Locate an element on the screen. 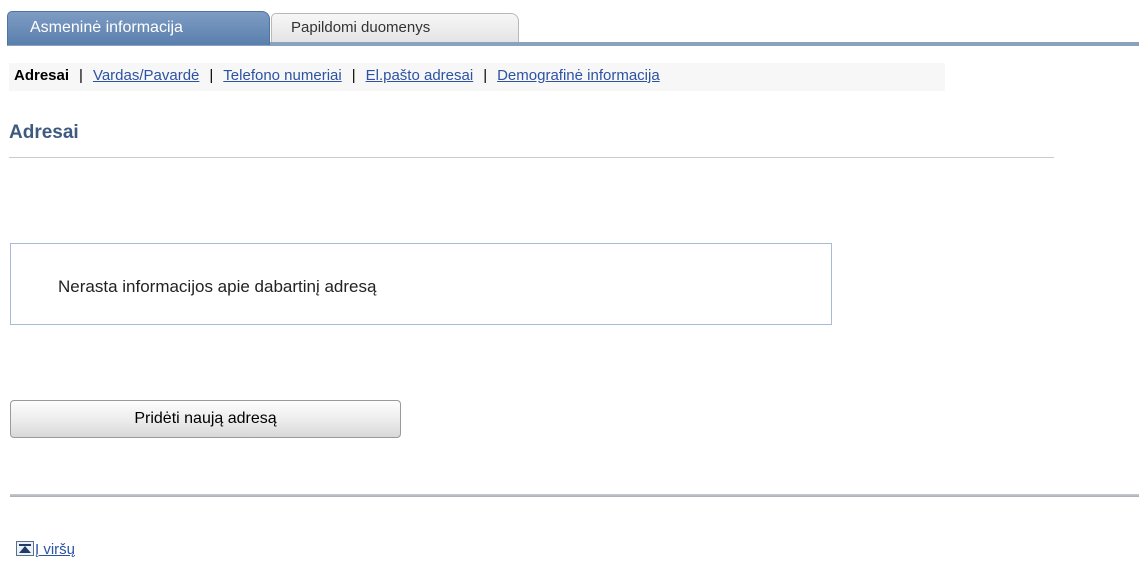  back-to-top-label: Į viršų is located at coordinates (55, 549).